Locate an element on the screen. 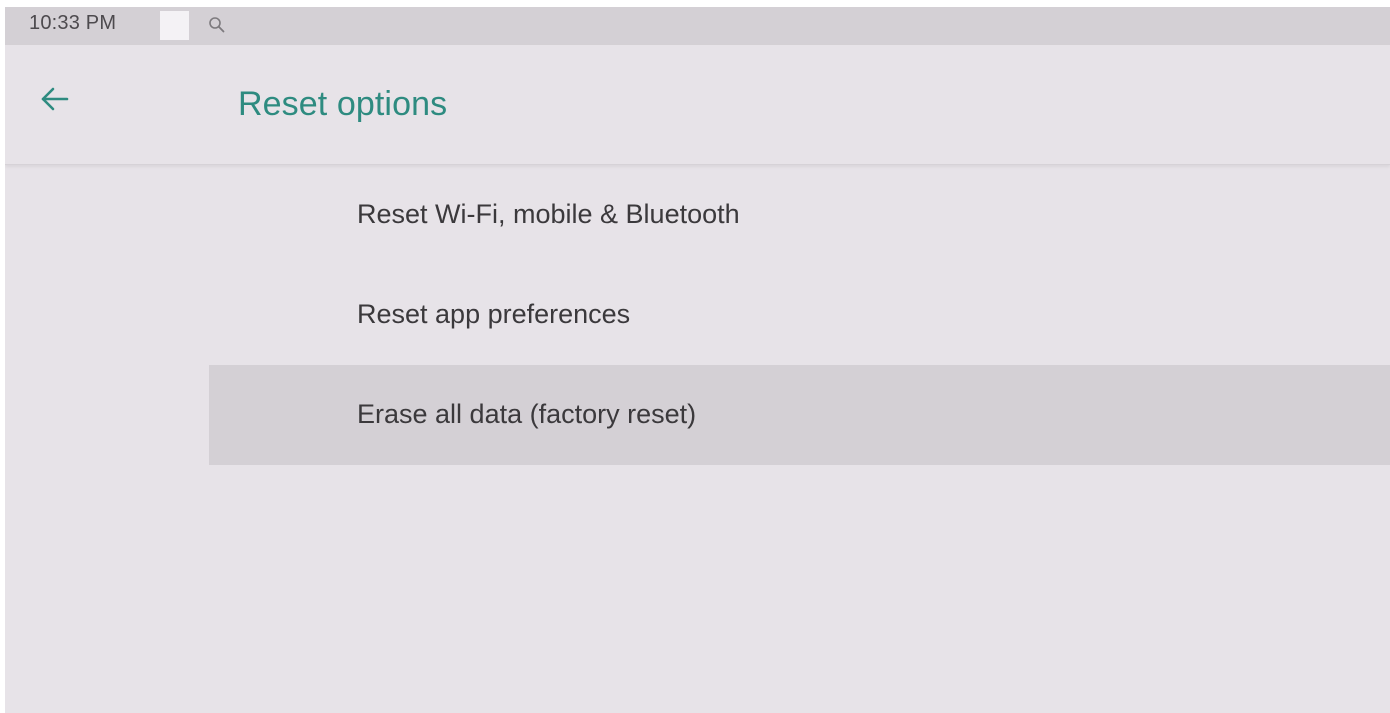  back-button is located at coordinates (55, 101).